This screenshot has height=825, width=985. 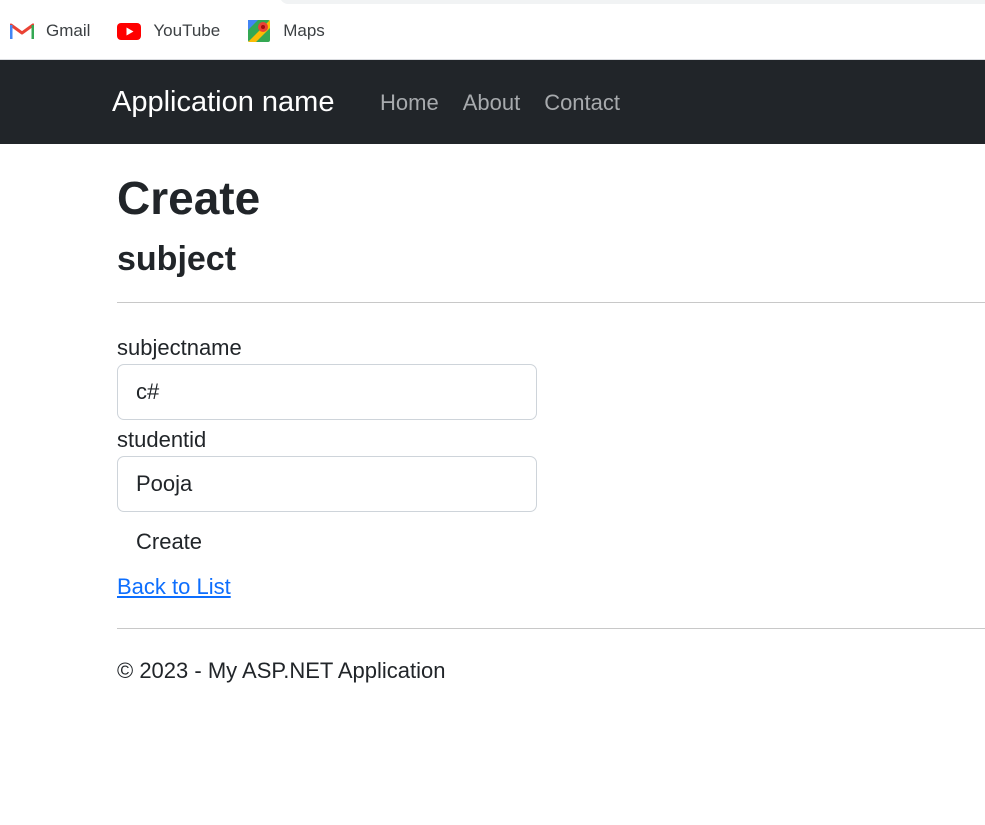 What do you see at coordinates (551, 302) in the screenshot?
I see `divider` at bounding box center [551, 302].